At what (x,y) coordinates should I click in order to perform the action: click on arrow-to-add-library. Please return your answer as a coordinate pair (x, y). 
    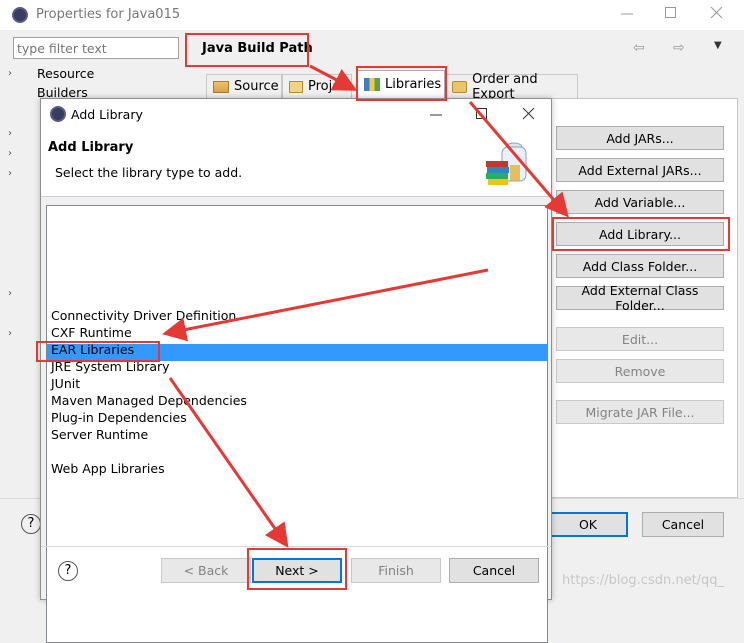
    Looking at the image, I should click on (518, 159).